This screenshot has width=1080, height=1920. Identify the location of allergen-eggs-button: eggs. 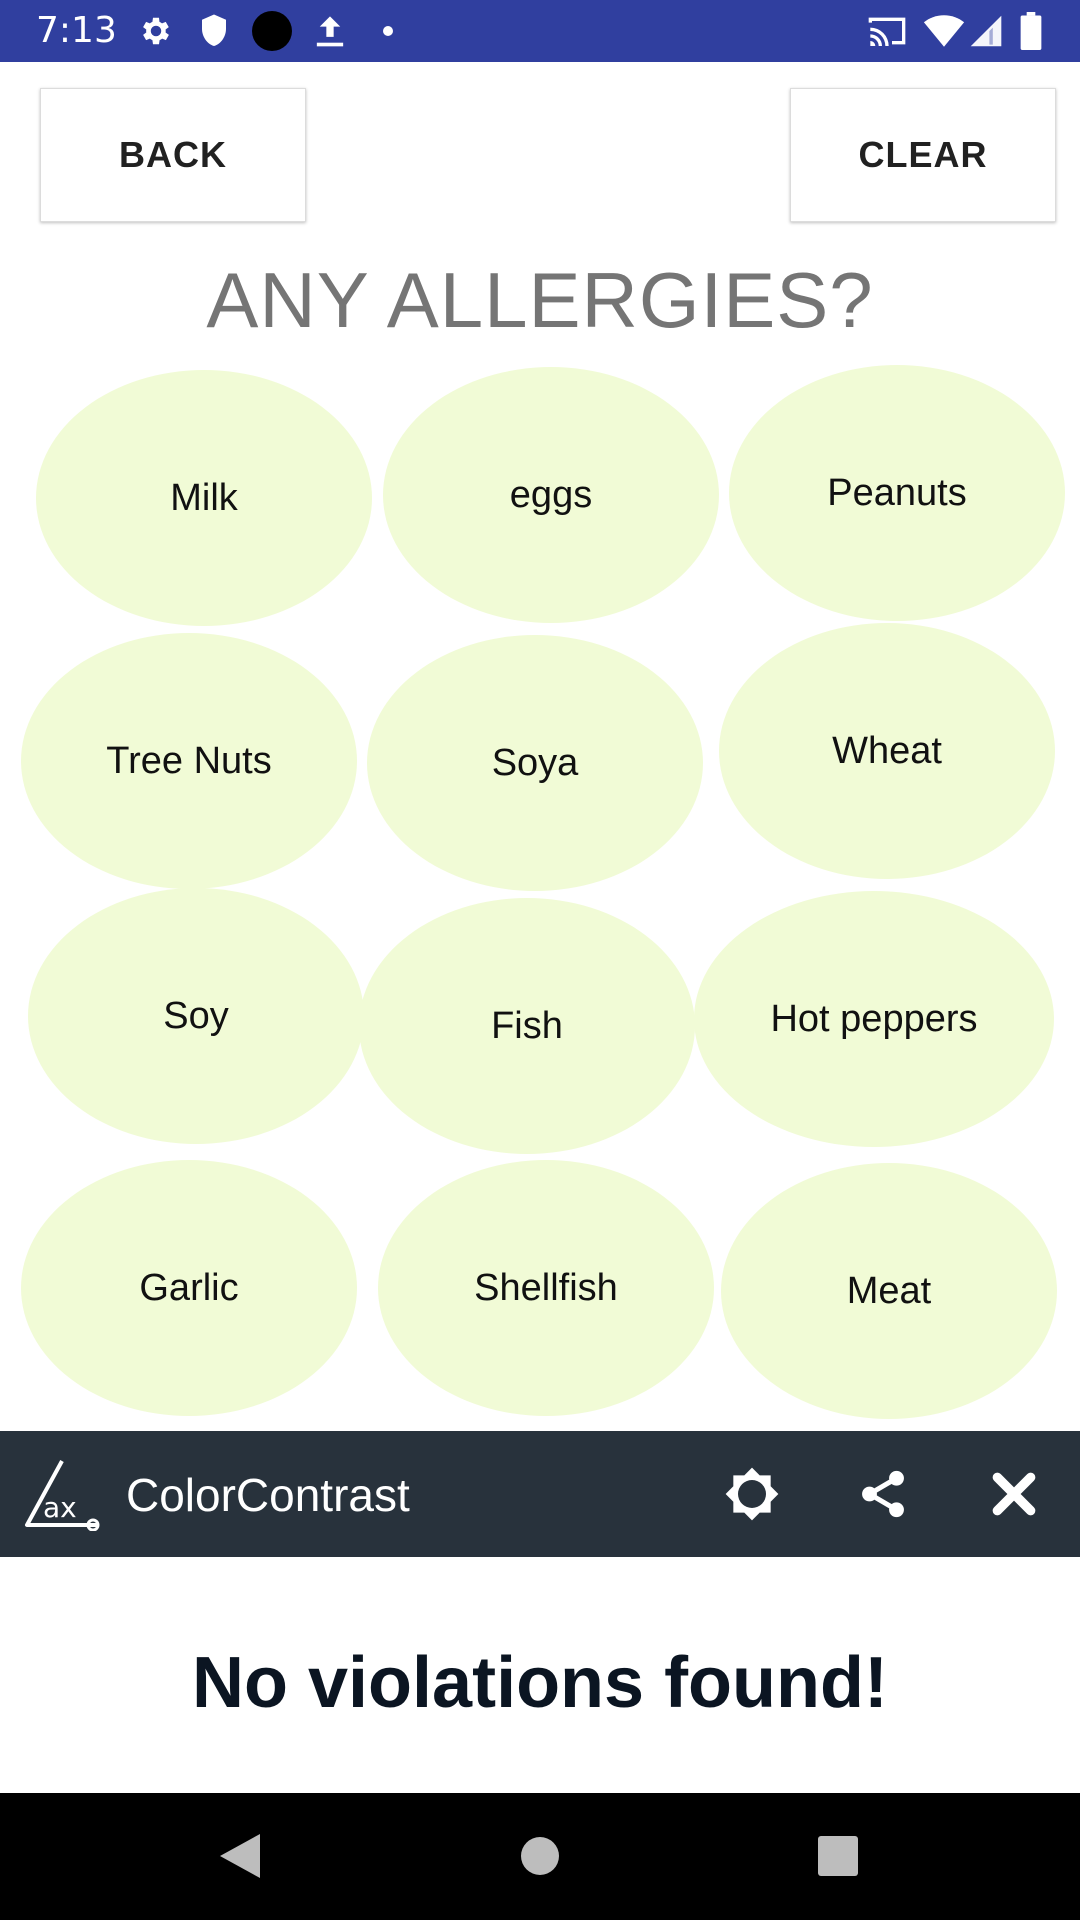
(551, 495).